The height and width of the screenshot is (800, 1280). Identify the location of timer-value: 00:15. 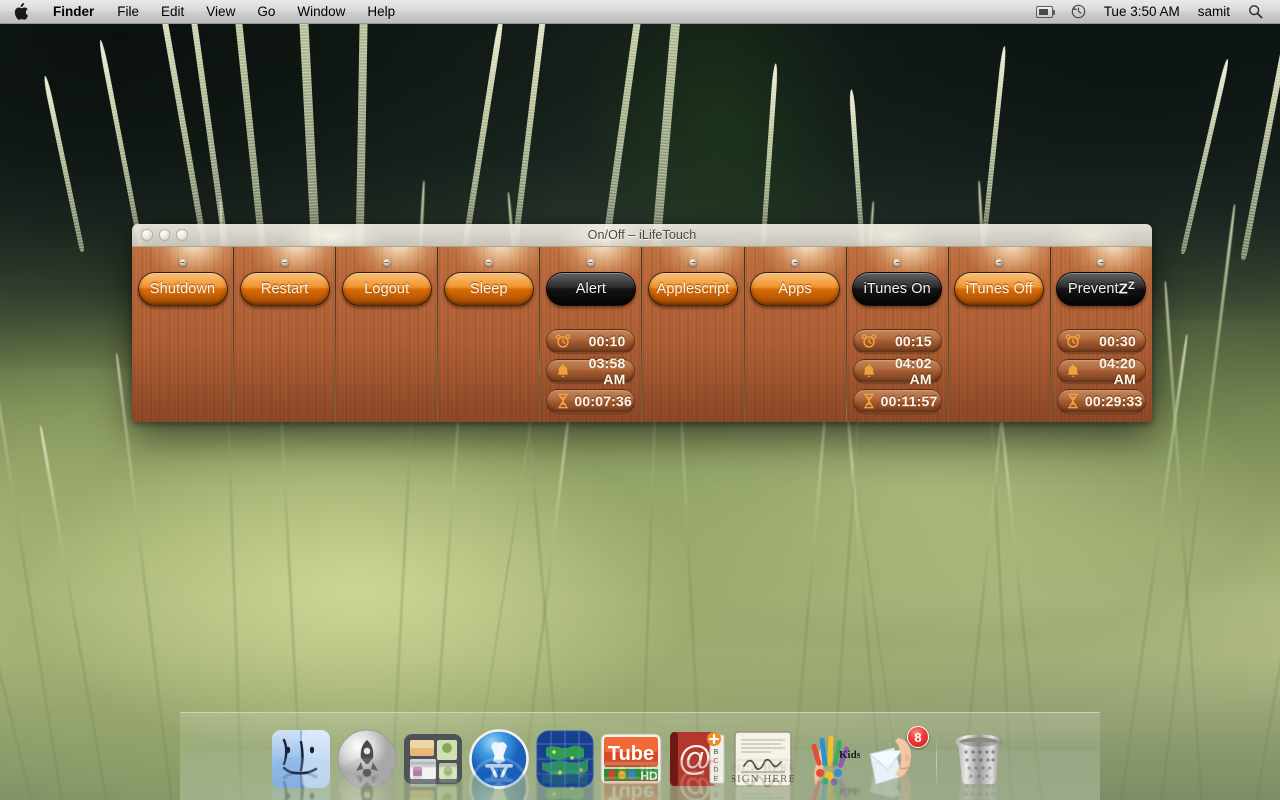
(913, 341).